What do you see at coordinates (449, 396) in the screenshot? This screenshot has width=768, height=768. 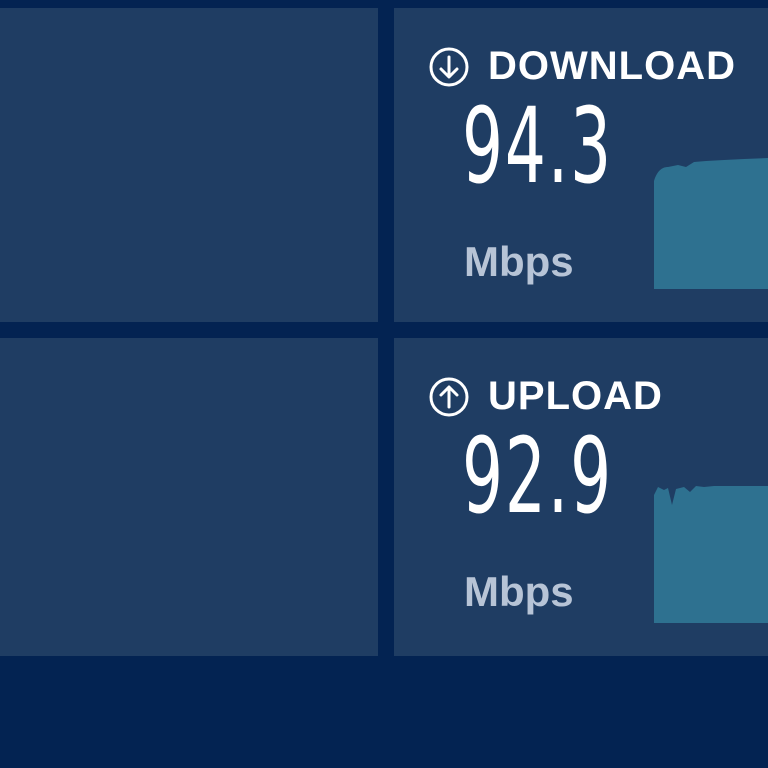 I see `arrow-up-circle-icon` at bounding box center [449, 396].